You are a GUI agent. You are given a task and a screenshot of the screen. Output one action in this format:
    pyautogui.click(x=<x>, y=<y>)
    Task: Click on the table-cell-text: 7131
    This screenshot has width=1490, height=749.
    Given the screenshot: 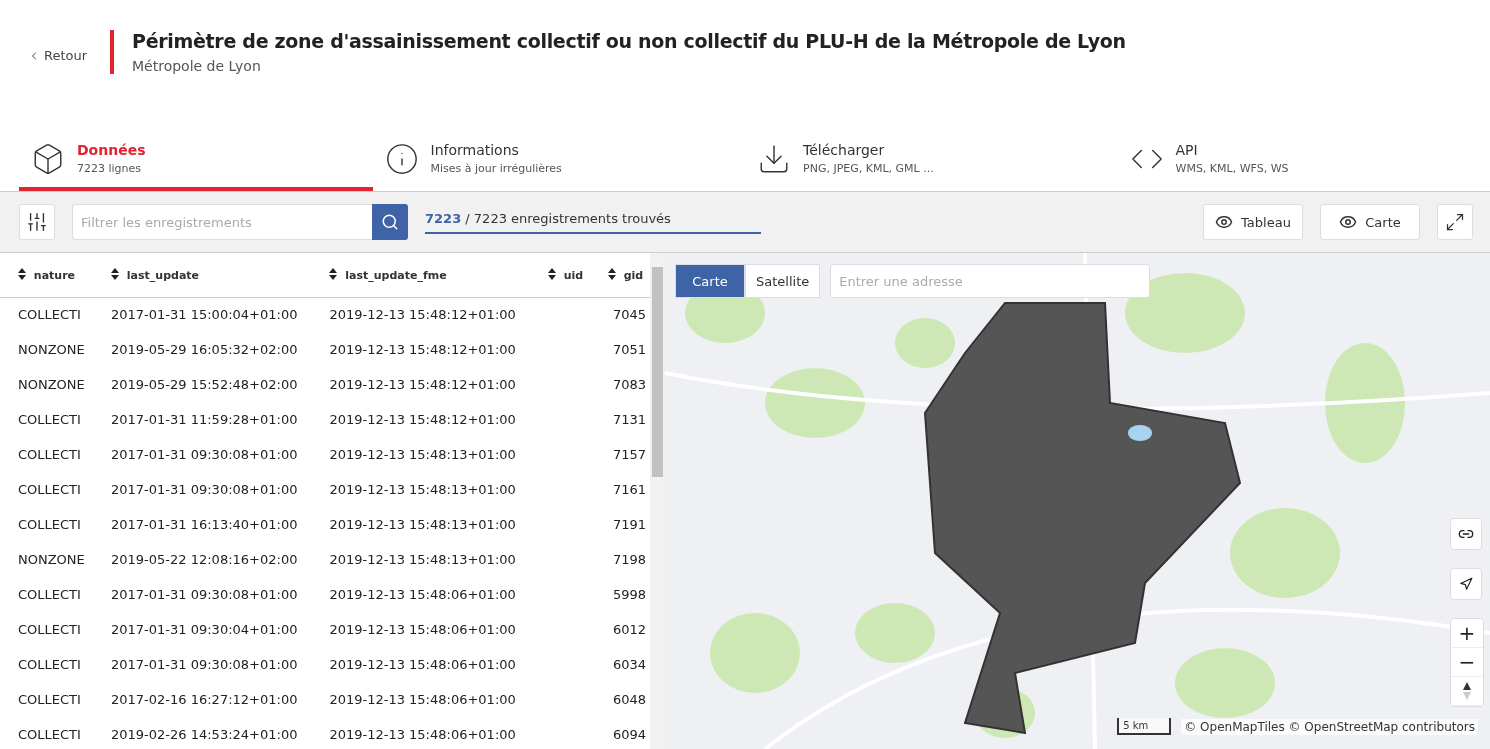 What is the action you would take?
    pyautogui.click(x=629, y=420)
    